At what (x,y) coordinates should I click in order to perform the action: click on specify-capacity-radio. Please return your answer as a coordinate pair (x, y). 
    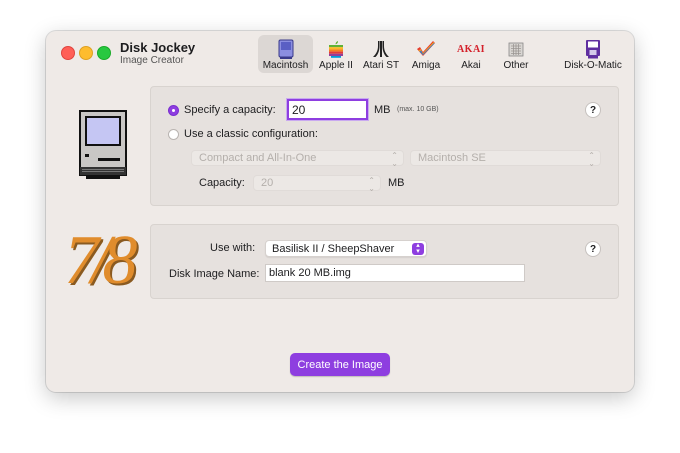
    Looking at the image, I should click on (173, 110).